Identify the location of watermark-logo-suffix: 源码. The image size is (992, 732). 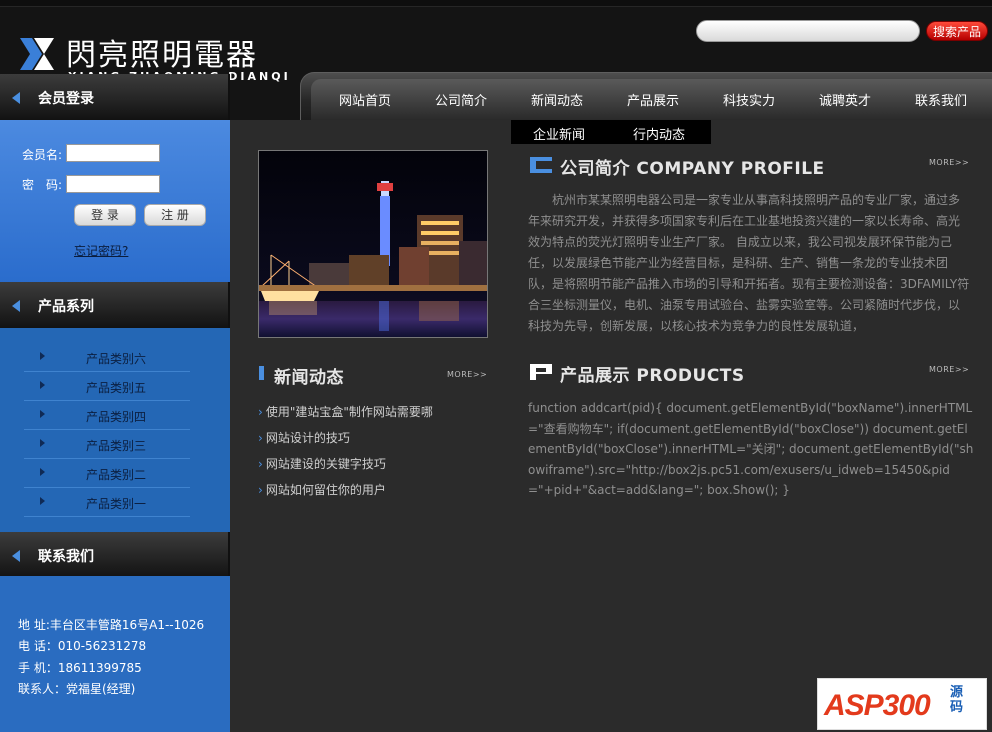
(957, 700).